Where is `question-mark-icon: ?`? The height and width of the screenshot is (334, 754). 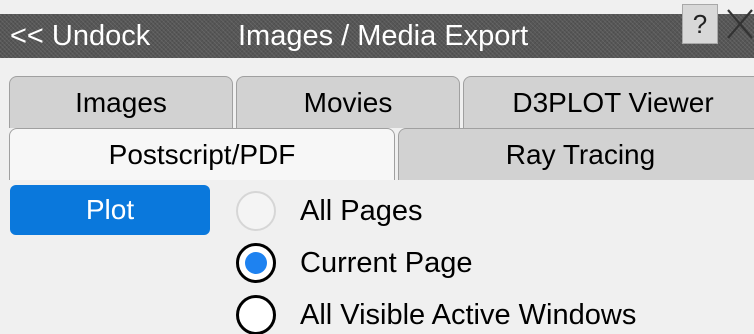 question-mark-icon: ? is located at coordinates (700, 24).